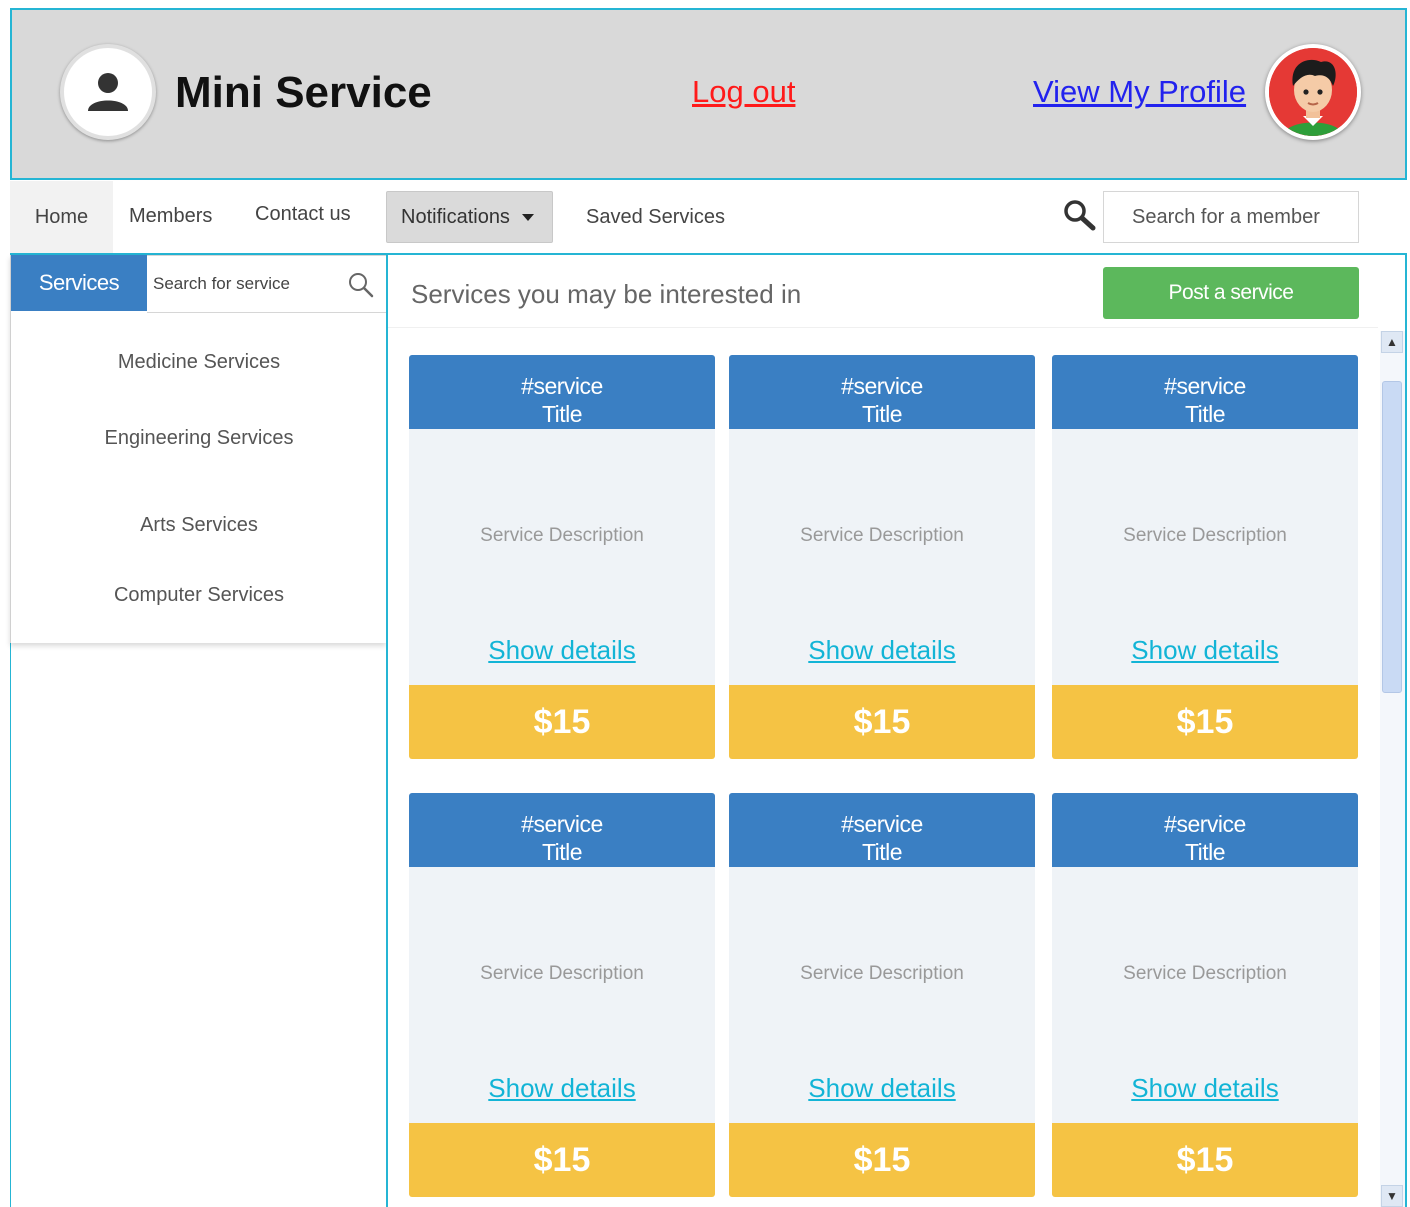 The height and width of the screenshot is (1207, 1410). I want to click on nav-contact: Contact us, so click(303, 214).